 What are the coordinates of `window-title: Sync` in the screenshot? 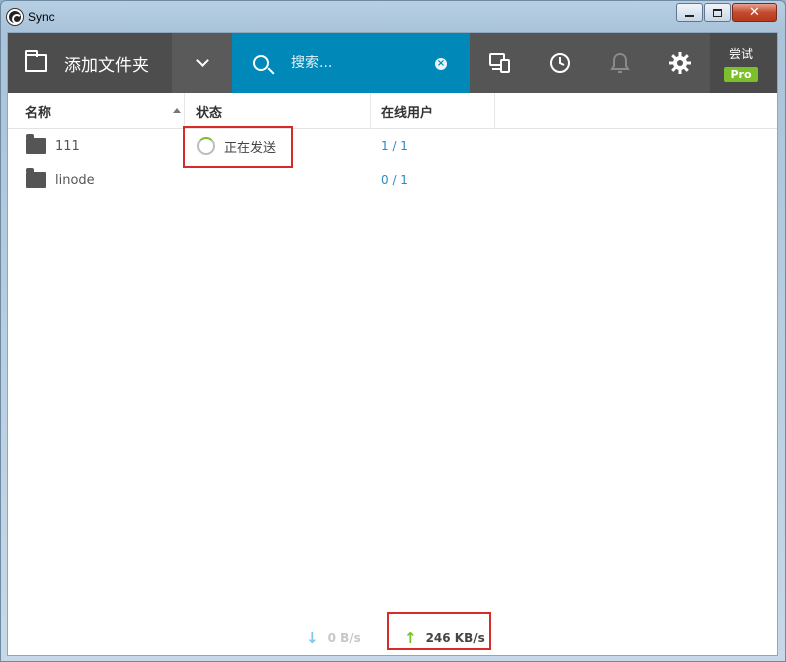 It's located at (41, 17).